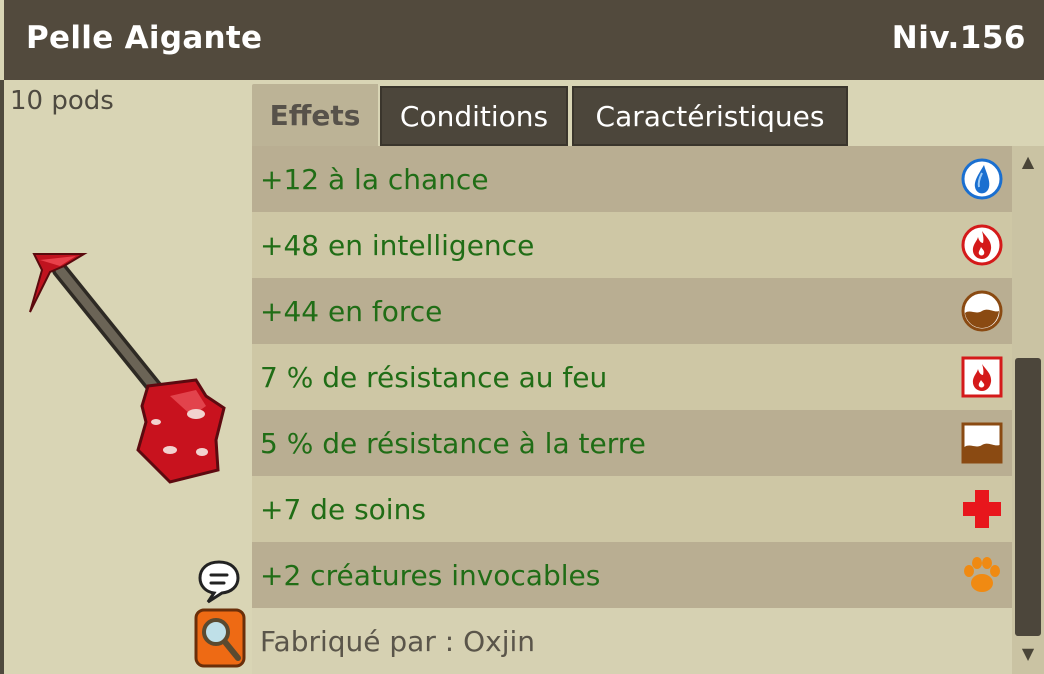 This screenshot has height=674, width=1044. Describe the element at coordinates (1028, 497) in the screenshot. I see `scroll-thumb` at that location.